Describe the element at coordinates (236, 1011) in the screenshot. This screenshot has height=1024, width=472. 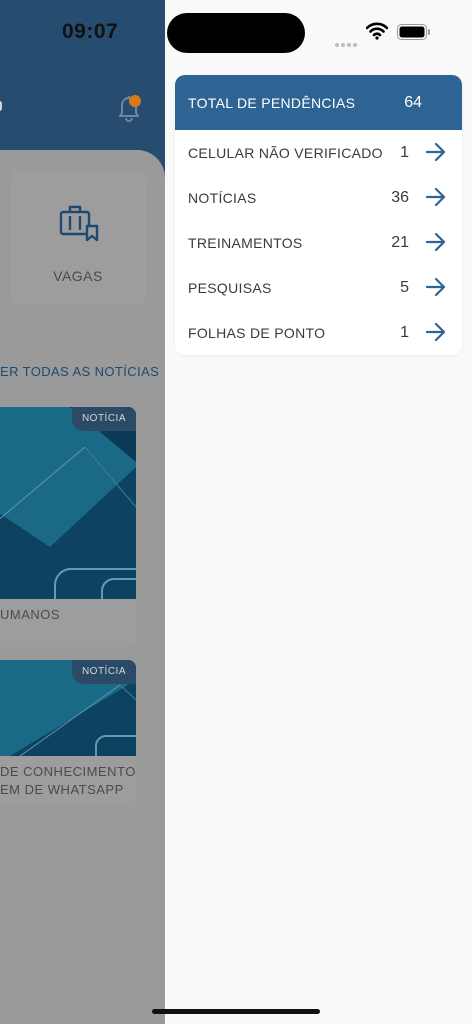
I see `home-indicator` at that location.